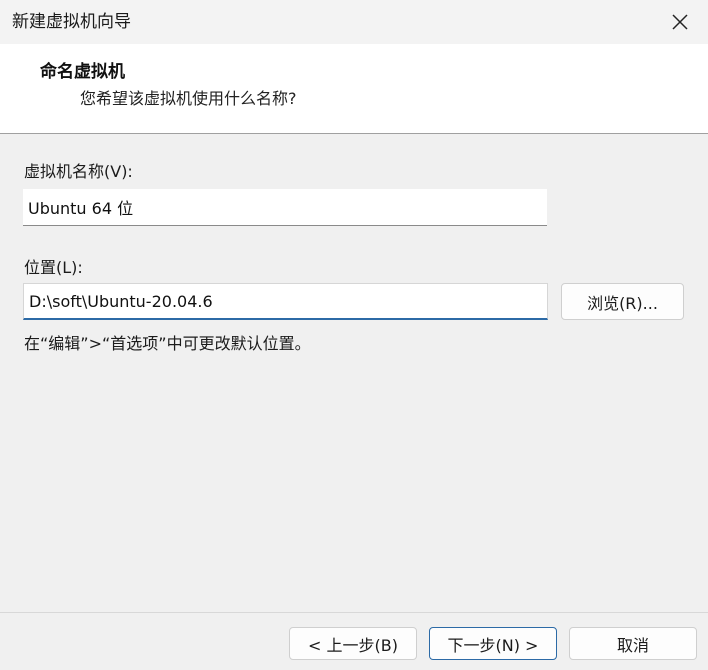 This screenshot has width=708, height=670. Describe the element at coordinates (285, 207) in the screenshot. I see `vm-name-input` at that location.